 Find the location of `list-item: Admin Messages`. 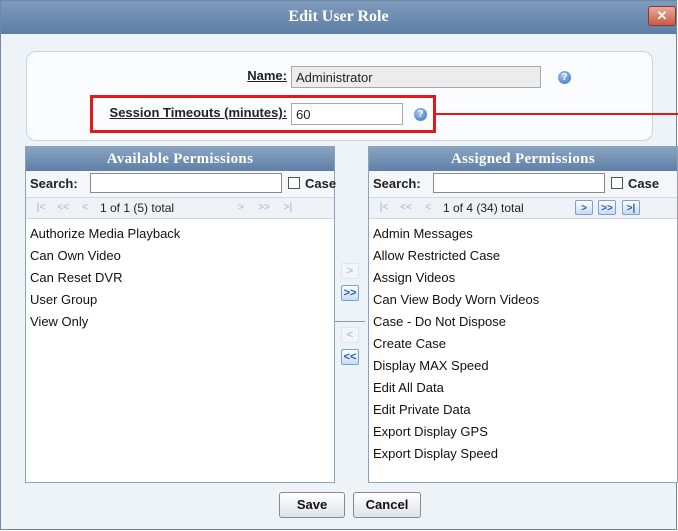

list-item: Admin Messages is located at coordinates (523, 234).